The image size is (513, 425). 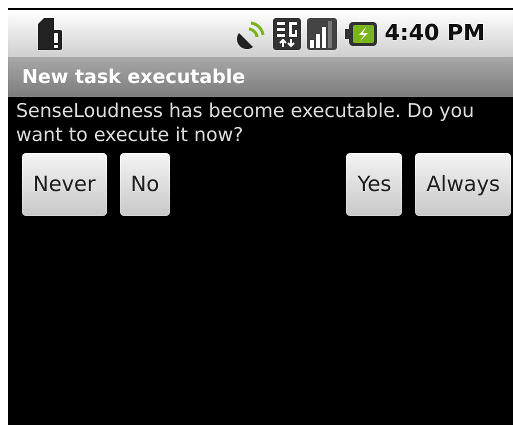 What do you see at coordinates (321, 34) in the screenshot?
I see `signal-bars-icon` at bounding box center [321, 34].